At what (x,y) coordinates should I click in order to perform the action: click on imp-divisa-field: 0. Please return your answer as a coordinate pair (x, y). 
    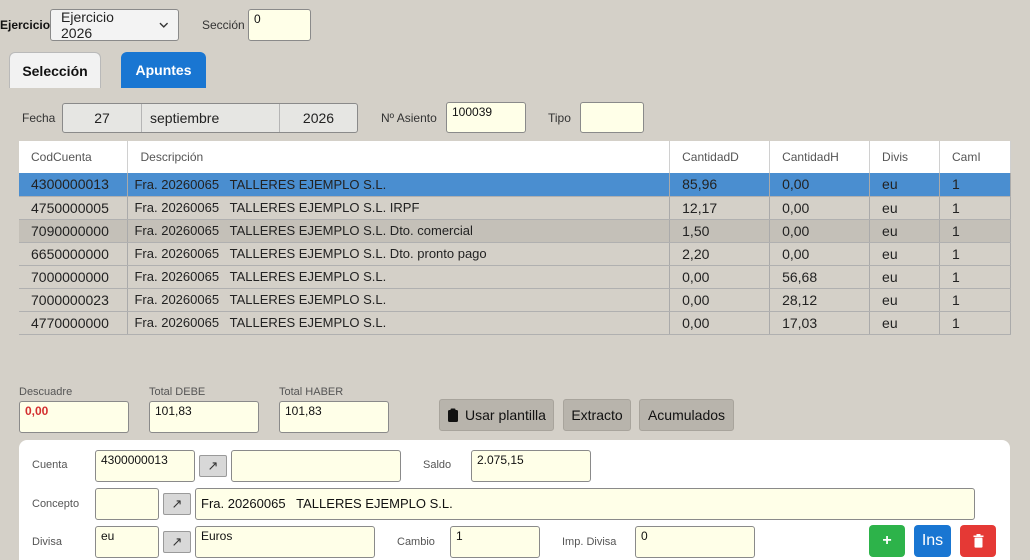
    Looking at the image, I should click on (695, 542).